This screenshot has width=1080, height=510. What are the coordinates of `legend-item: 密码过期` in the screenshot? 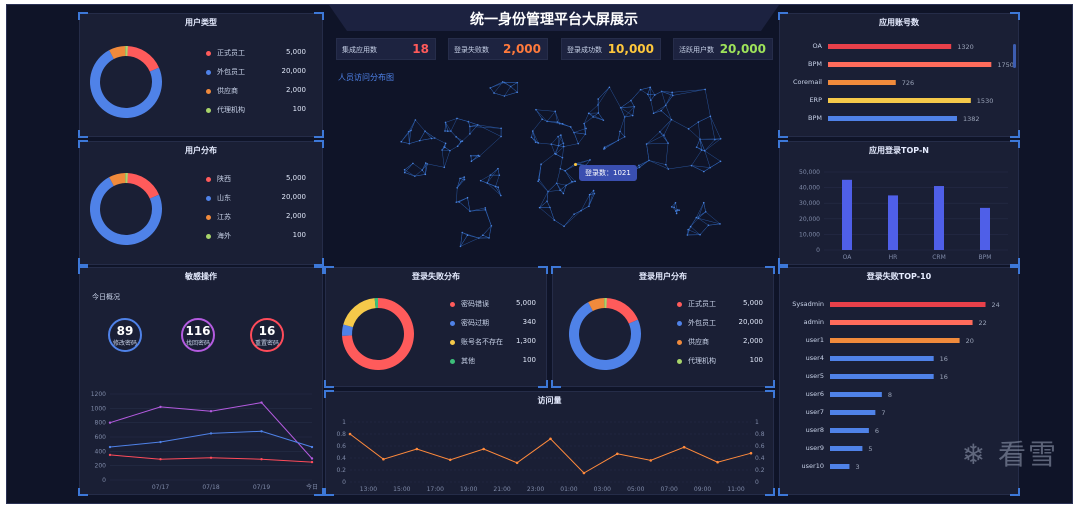 It's located at (469, 323).